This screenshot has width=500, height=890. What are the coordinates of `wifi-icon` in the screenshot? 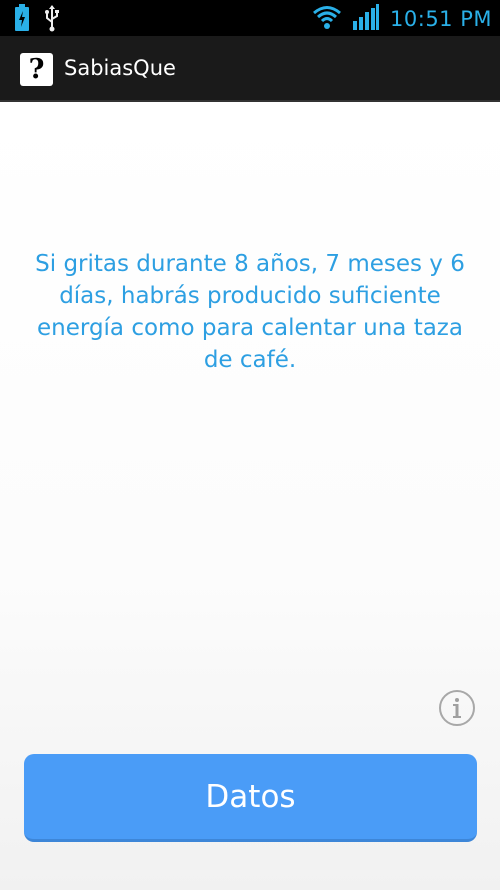 It's located at (327, 19).